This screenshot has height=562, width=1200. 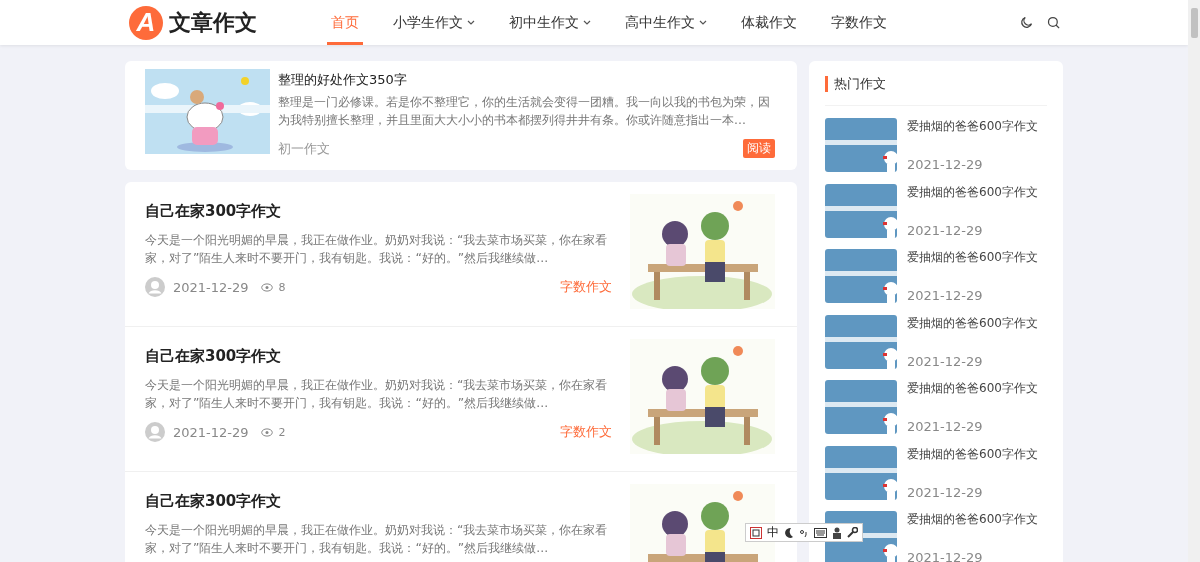 What do you see at coordinates (434, 22) in the screenshot?
I see `nav-item: 小学生作文` at bounding box center [434, 22].